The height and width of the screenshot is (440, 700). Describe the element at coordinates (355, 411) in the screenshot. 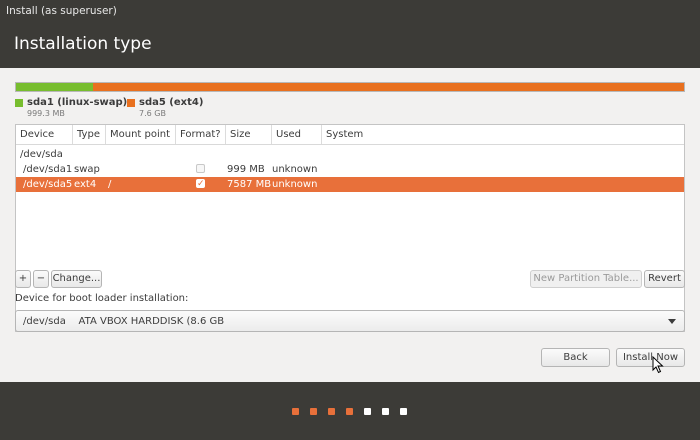

I see `step-progress-indicator` at that location.